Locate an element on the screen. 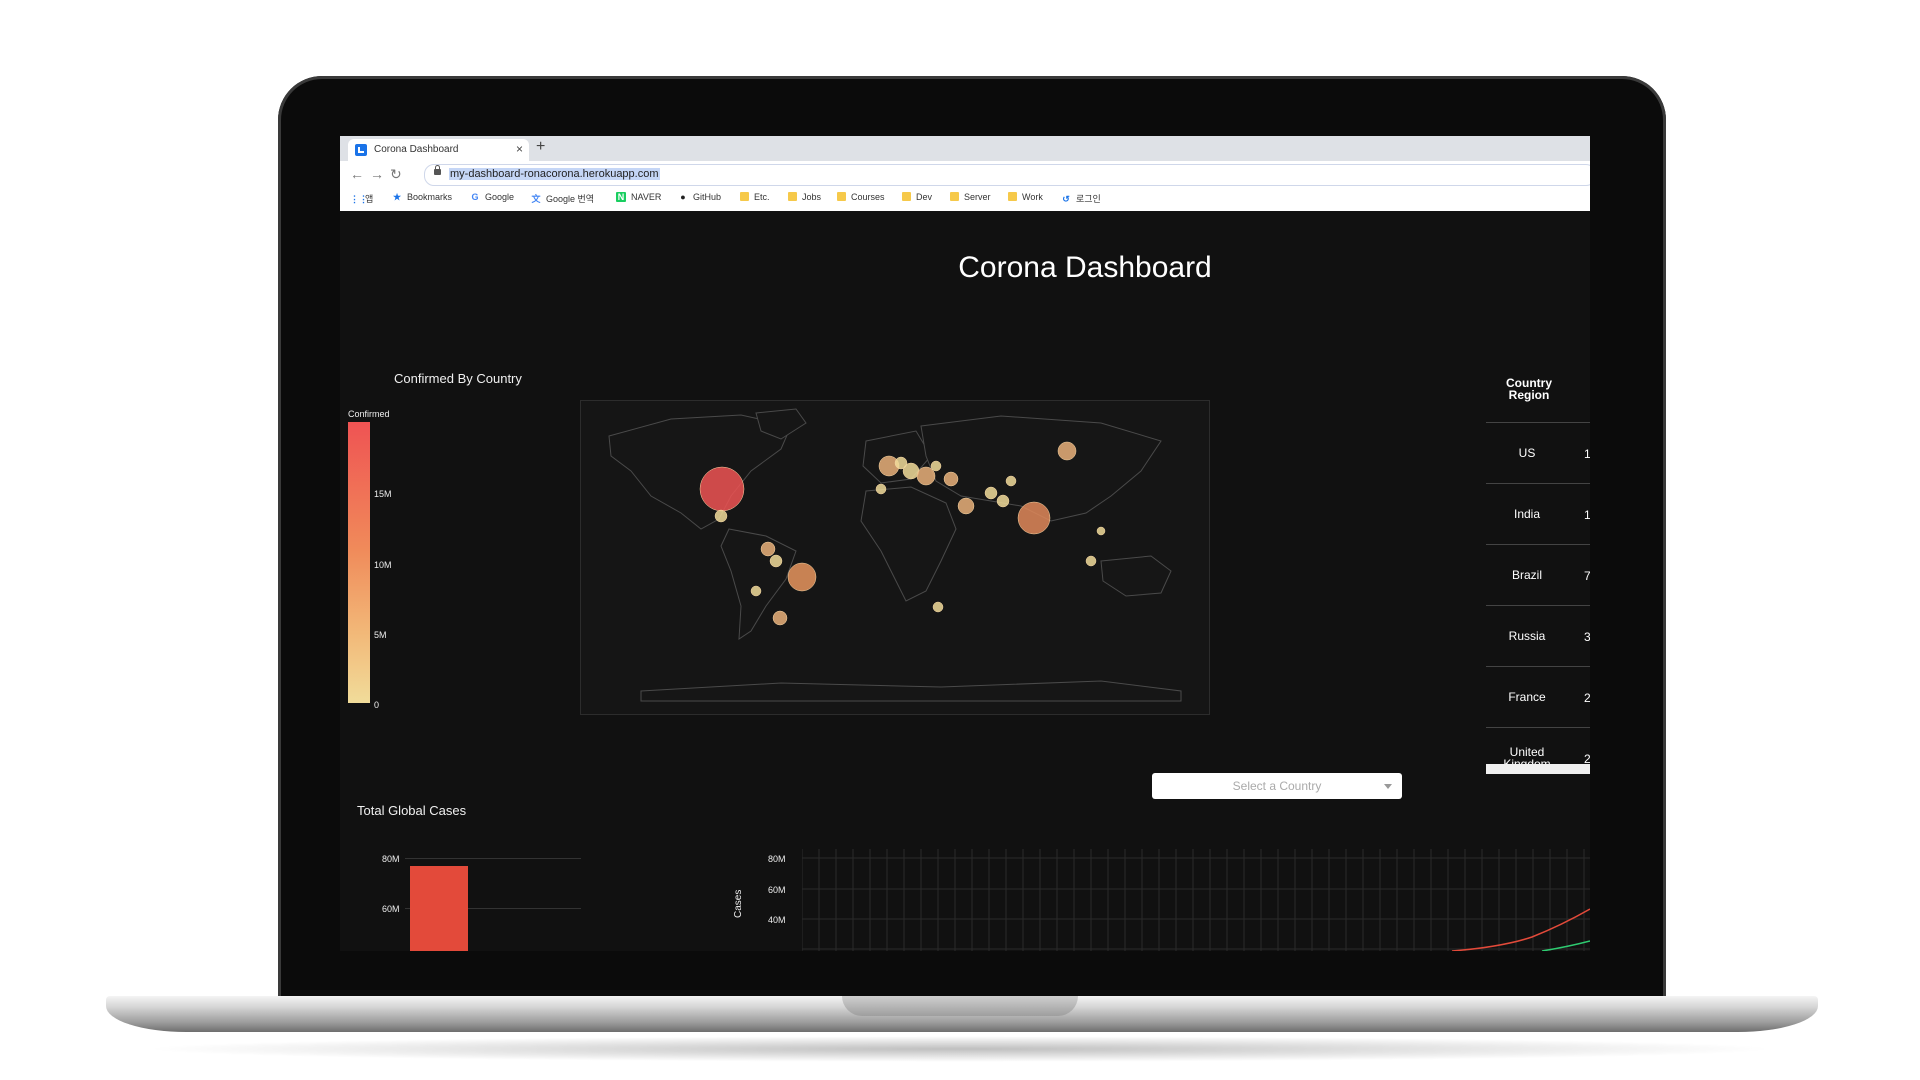 This screenshot has width=1920, height=1080. timeline-chart is located at coordinates (1196, 900).